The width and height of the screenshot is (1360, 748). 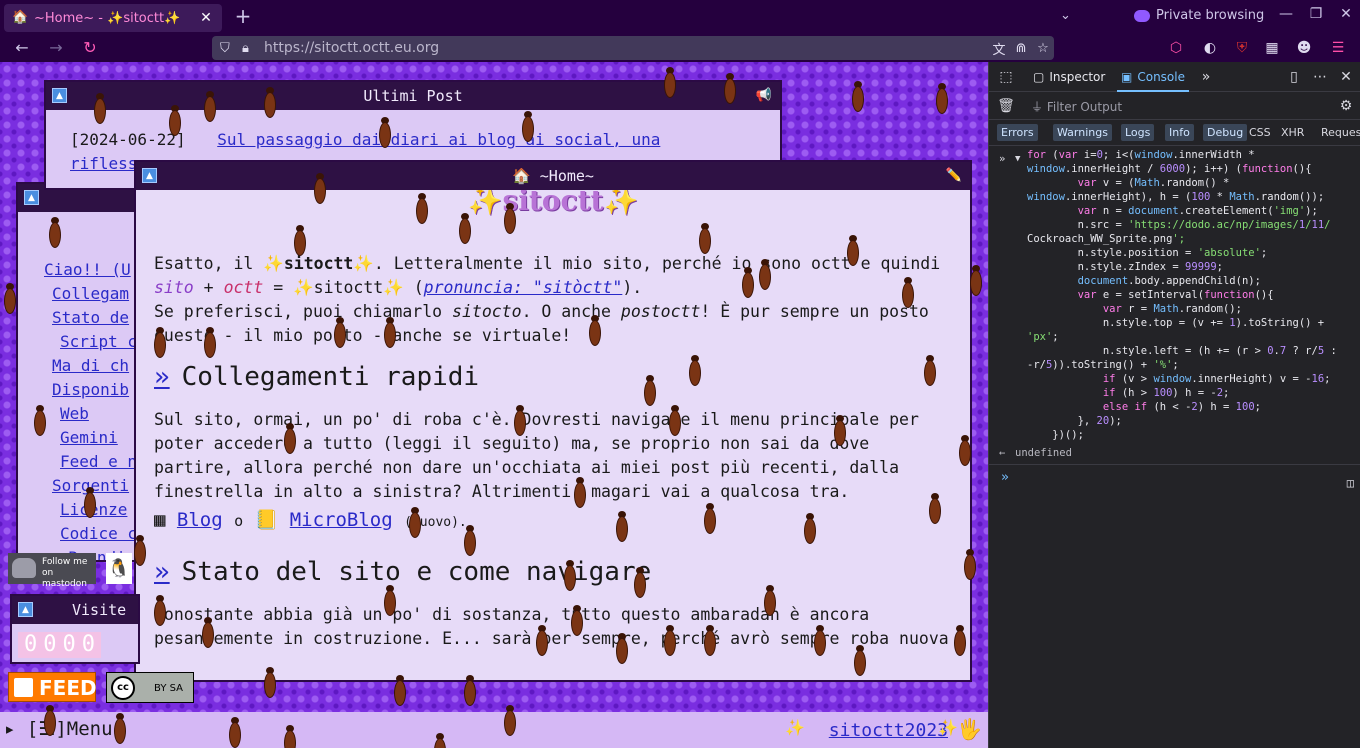 I want to click on close-devtools-icon: ✕, so click(x=1346, y=77).